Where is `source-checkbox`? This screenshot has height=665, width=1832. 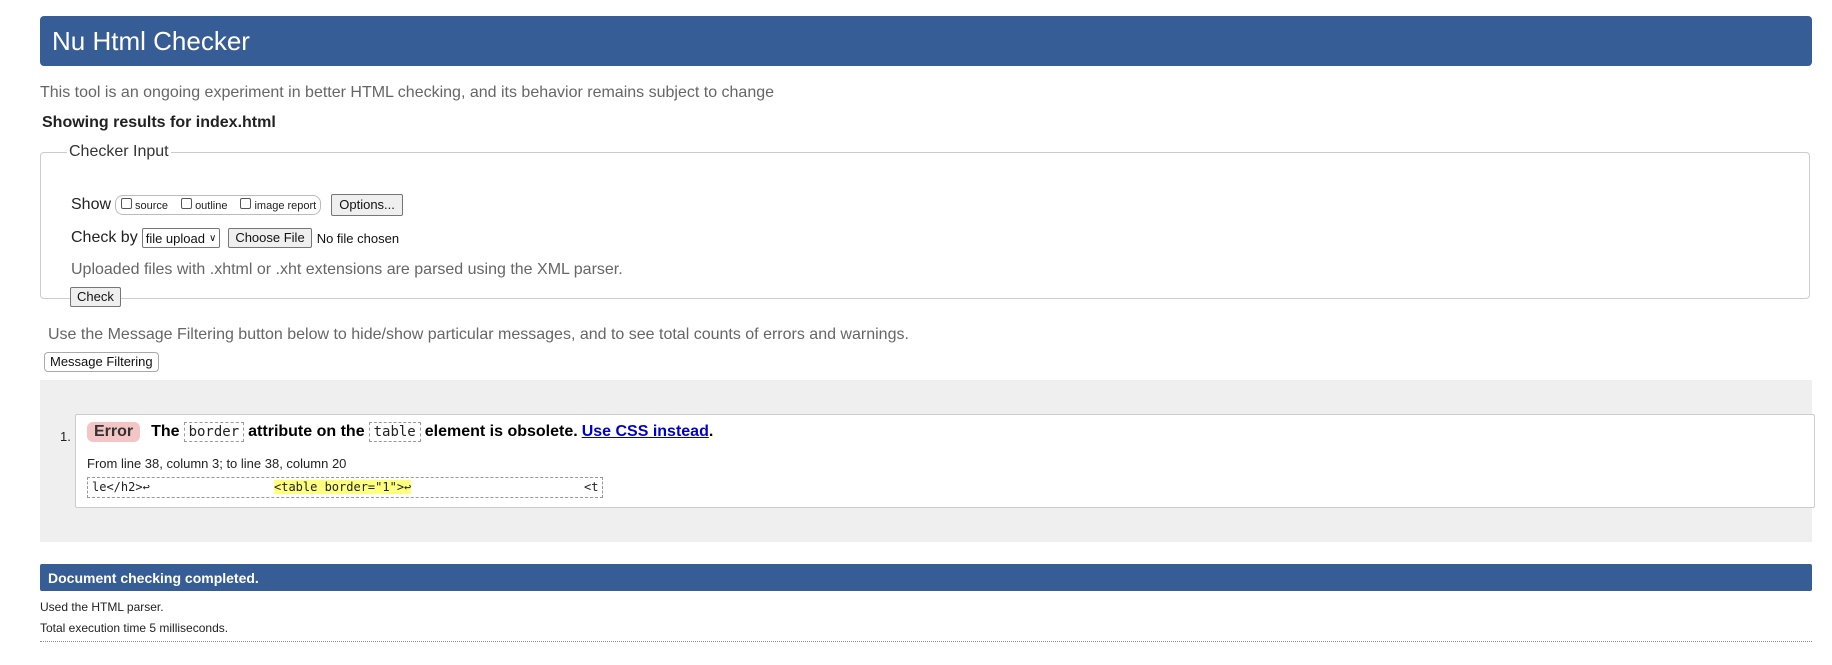 source-checkbox is located at coordinates (127, 203).